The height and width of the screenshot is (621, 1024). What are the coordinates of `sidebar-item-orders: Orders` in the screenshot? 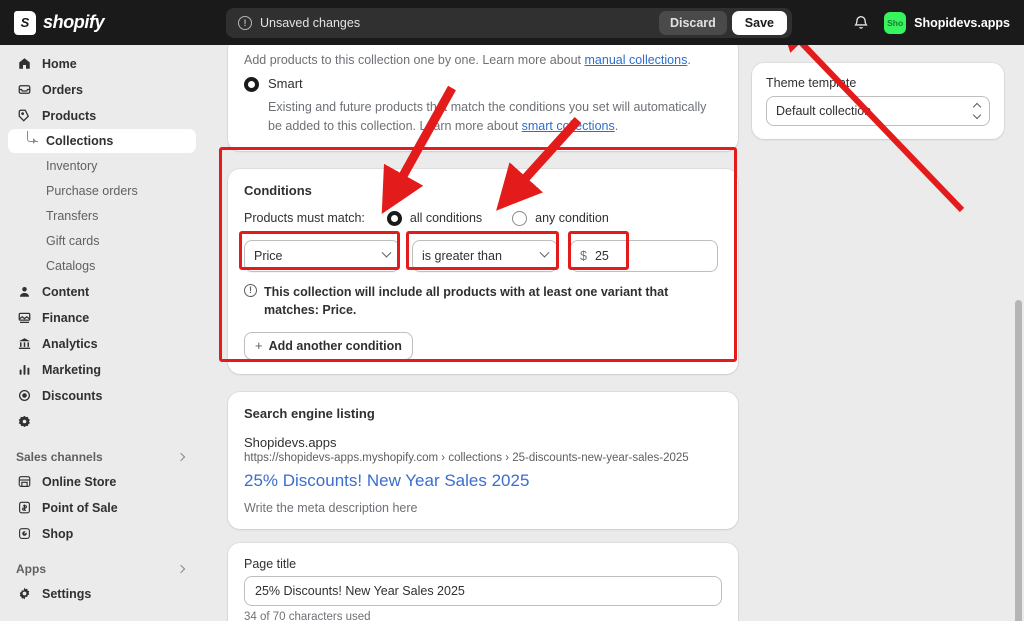 It's located at (102, 89).